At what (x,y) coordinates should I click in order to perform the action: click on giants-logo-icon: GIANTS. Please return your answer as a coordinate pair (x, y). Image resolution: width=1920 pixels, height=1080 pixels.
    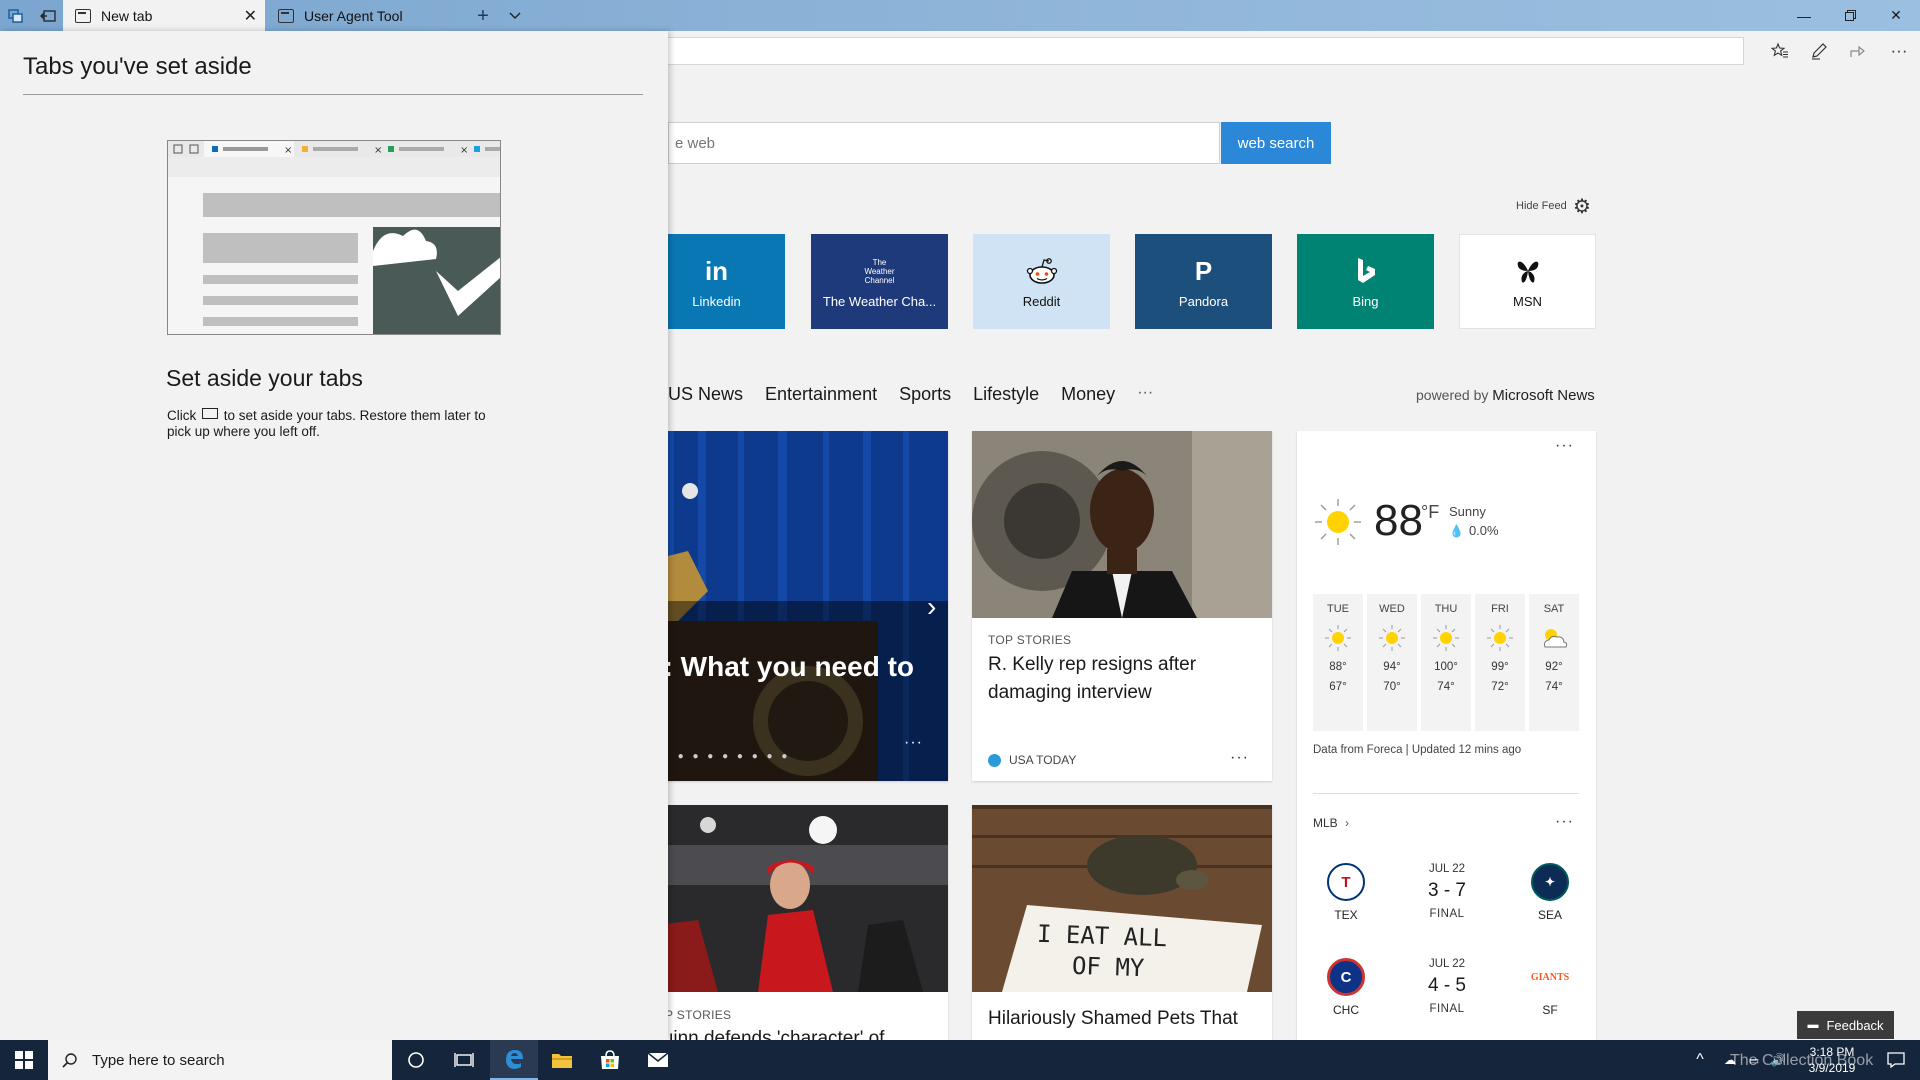
    Looking at the image, I should click on (1550, 977).